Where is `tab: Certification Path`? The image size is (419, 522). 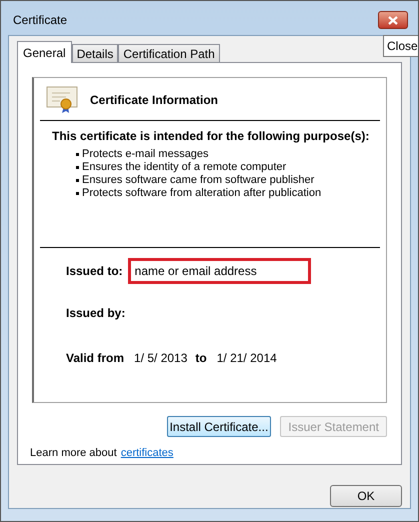 tab: Certification Path is located at coordinates (169, 53).